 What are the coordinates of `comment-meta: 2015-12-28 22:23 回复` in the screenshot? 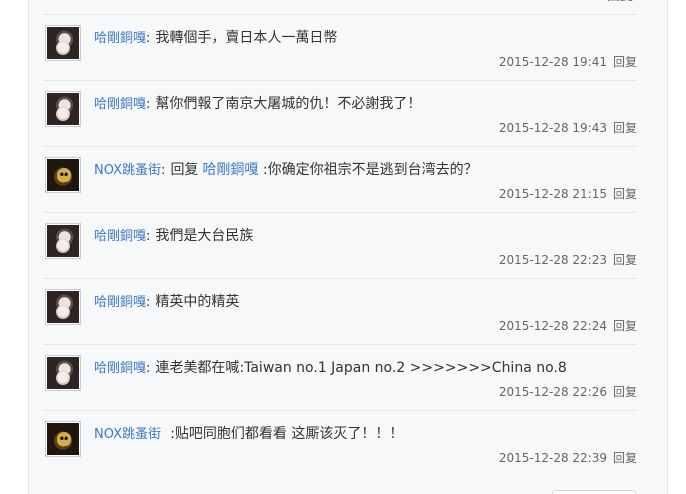 It's located at (568, 260).